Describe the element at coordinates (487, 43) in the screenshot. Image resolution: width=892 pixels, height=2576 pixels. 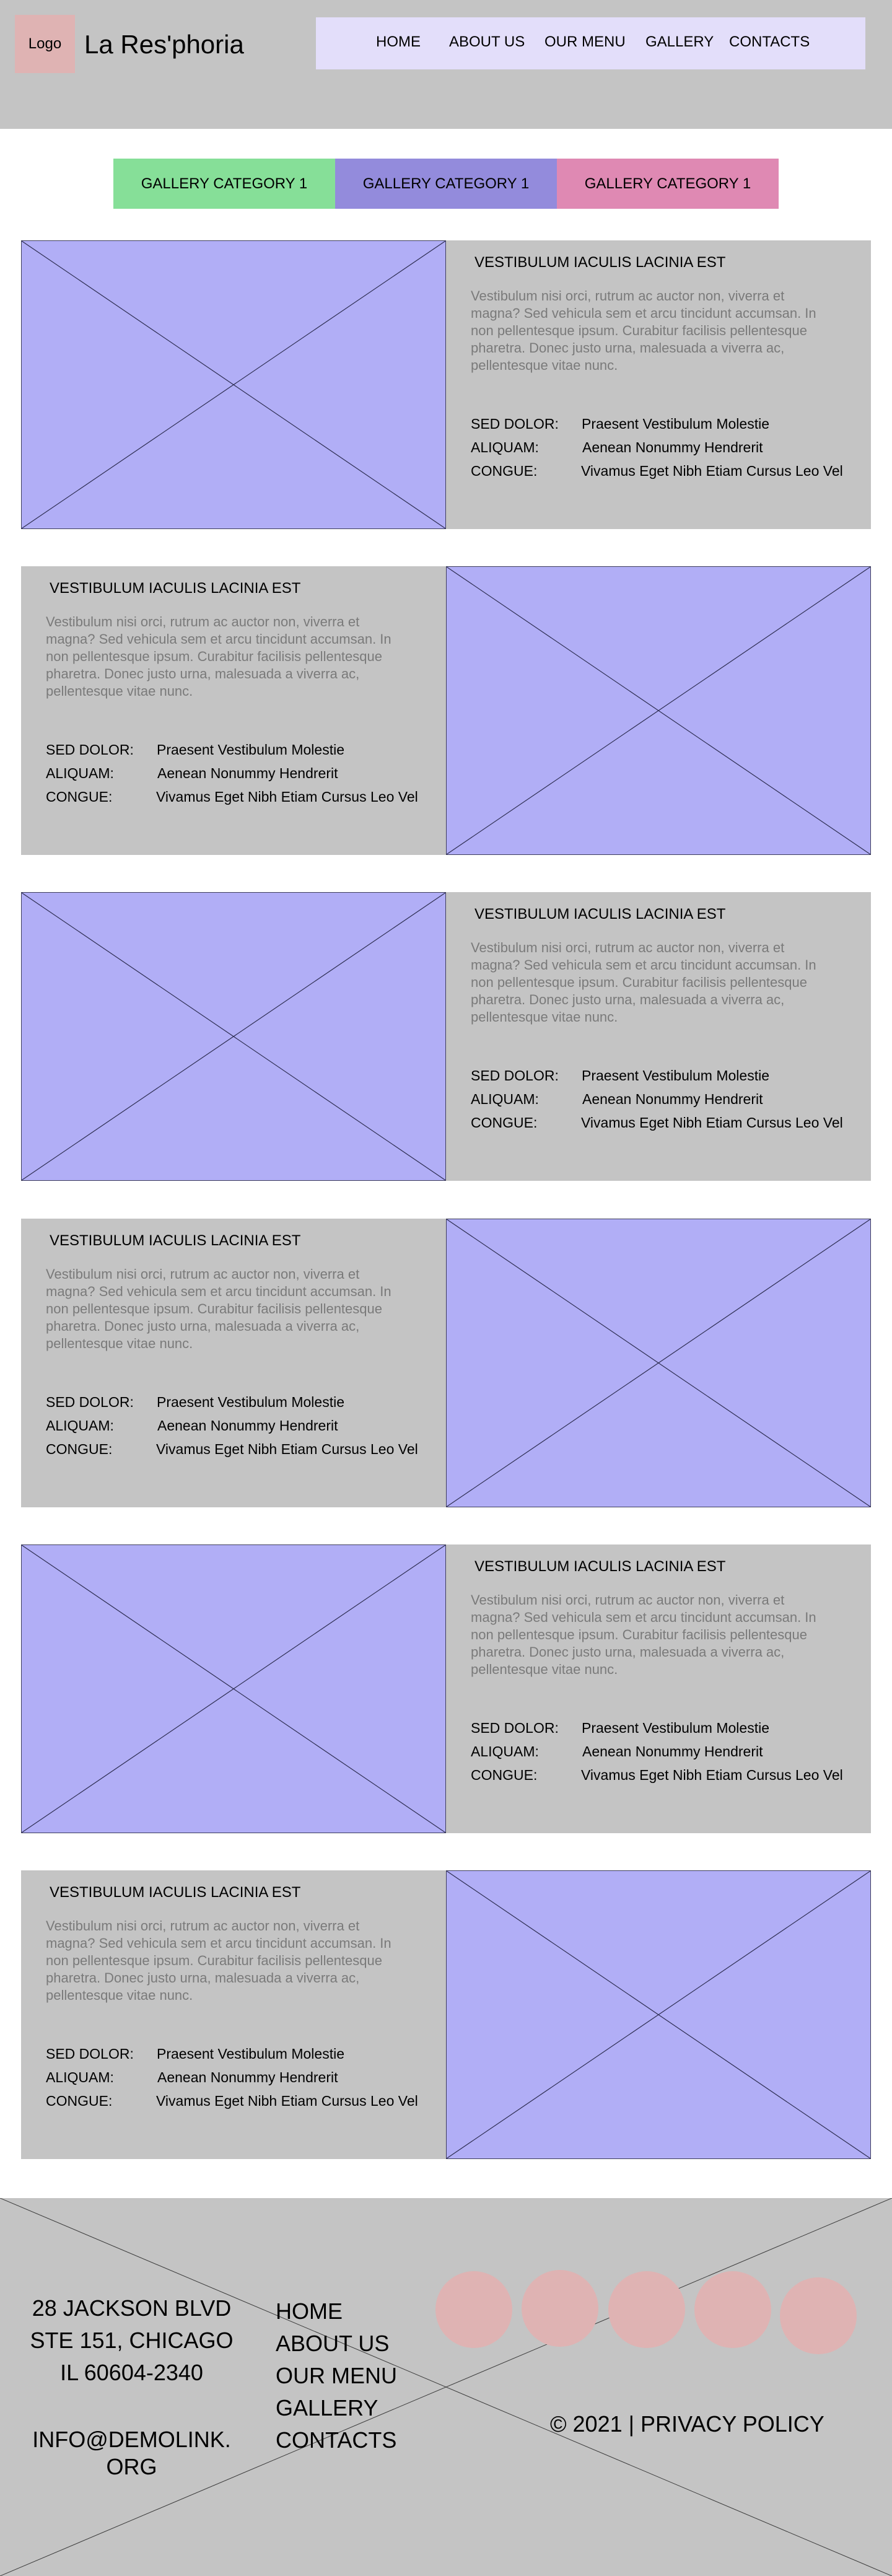
I see `nav-item-about-us: ABOUT US` at that location.